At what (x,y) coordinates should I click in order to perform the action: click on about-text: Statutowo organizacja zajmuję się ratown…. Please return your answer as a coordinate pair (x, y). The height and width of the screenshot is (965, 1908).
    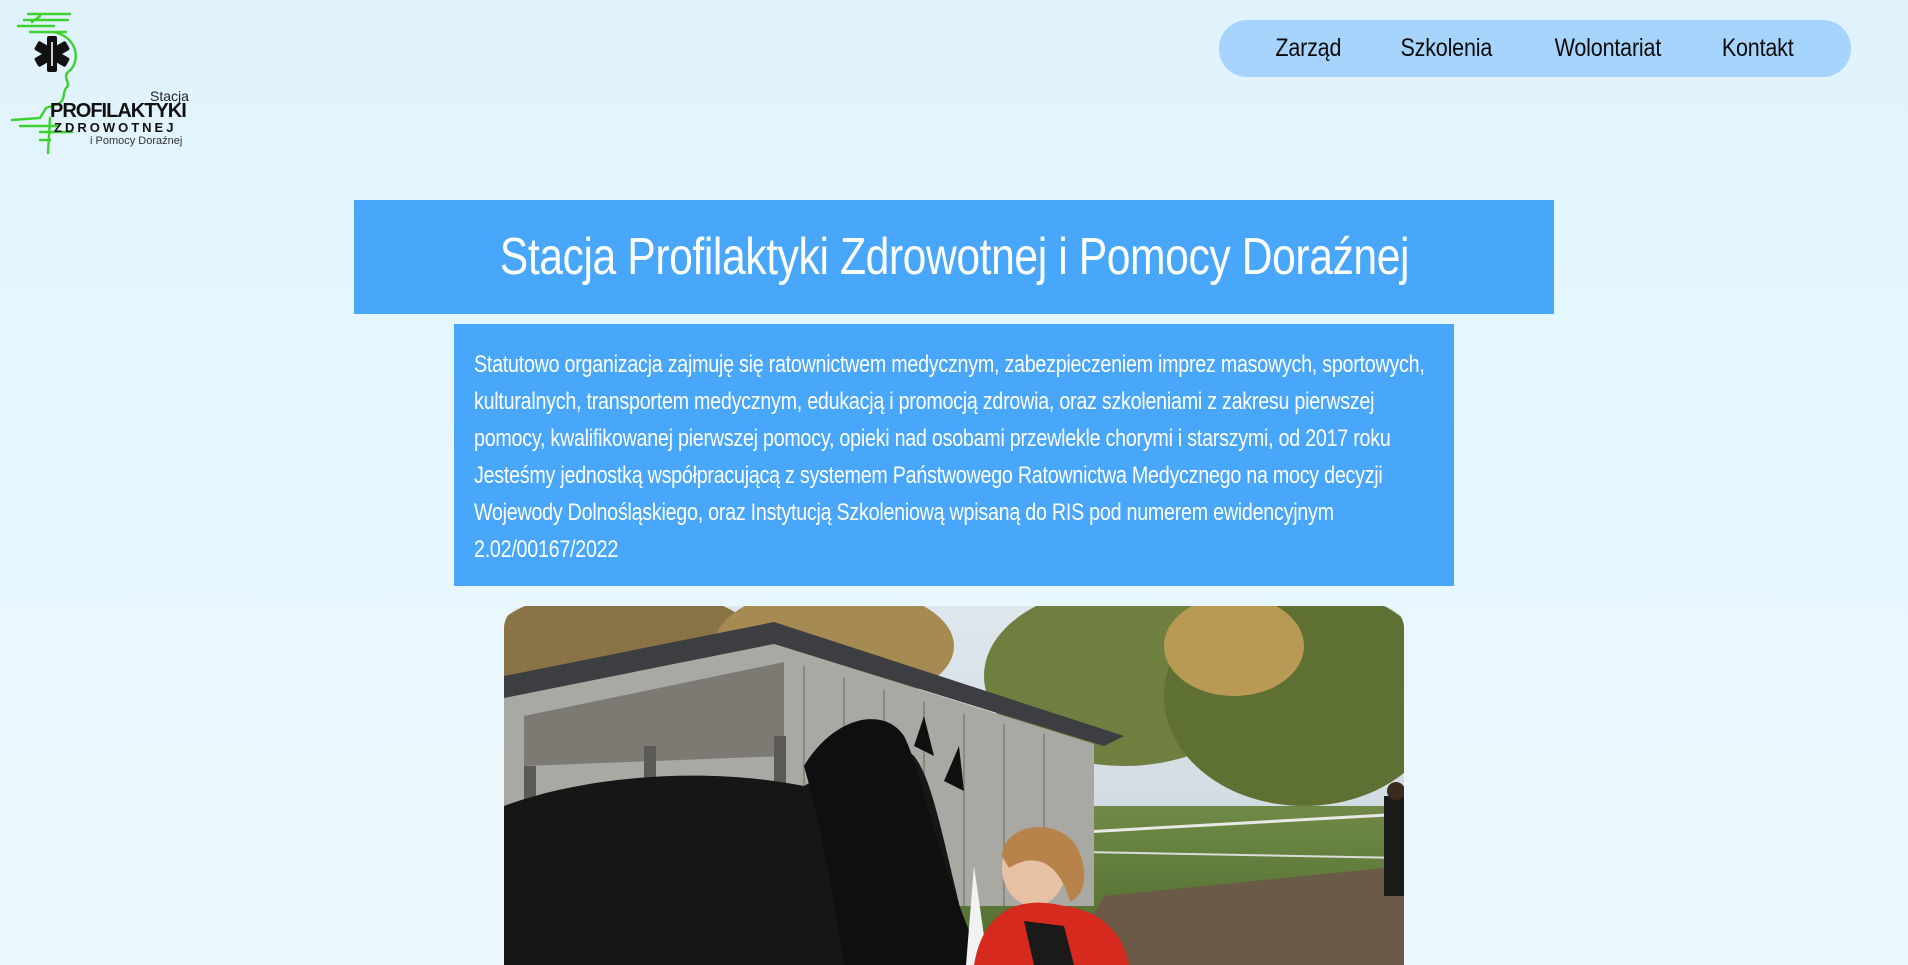
    Looking at the image, I should click on (949, 457).